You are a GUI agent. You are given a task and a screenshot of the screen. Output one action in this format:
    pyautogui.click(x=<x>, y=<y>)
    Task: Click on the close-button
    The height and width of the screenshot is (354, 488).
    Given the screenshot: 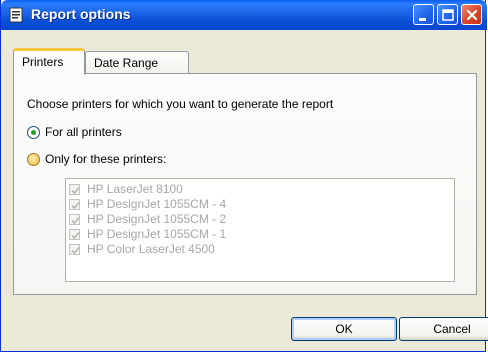 What is the action you would take?
    pyautogui.click(x=471, y=14)
    